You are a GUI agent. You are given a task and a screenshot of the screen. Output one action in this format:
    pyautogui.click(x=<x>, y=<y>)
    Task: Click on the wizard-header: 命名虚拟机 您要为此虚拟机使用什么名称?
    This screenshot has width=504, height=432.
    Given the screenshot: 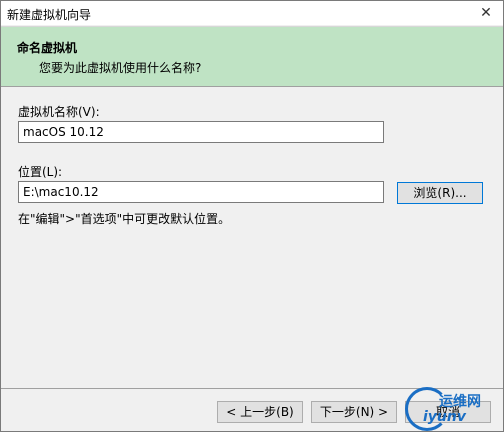 What is the action you would take?
    pyautogui.click(x=252, y=56)
    